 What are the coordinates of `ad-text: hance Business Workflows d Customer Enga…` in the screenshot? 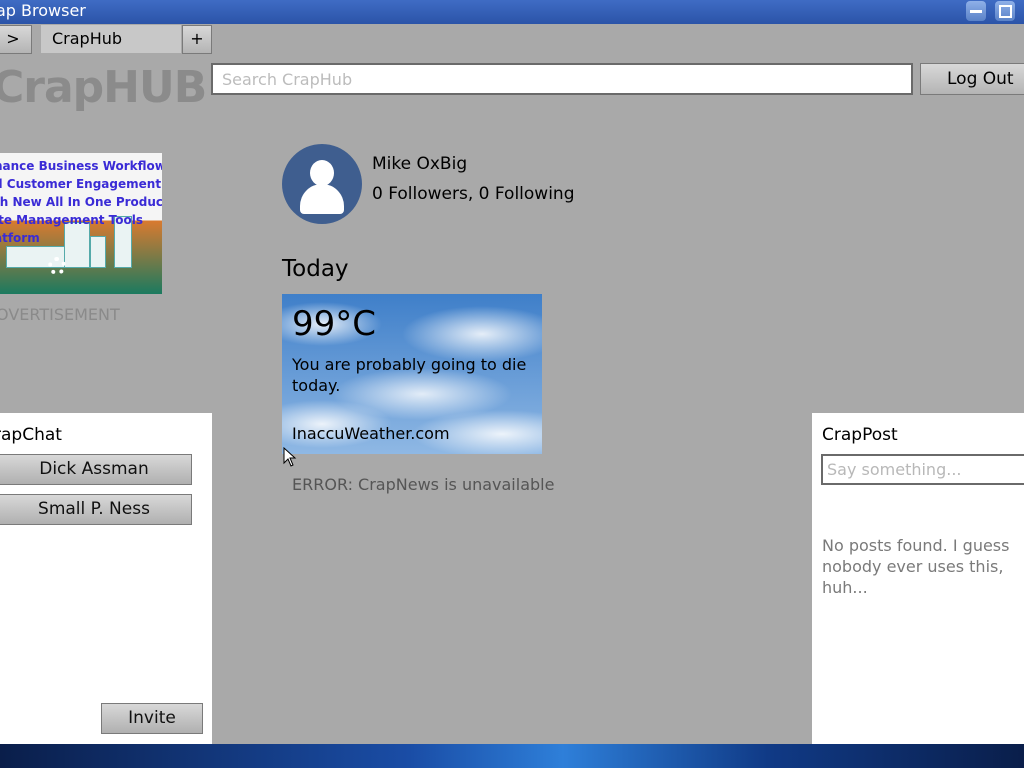 It's located at (81, 202).